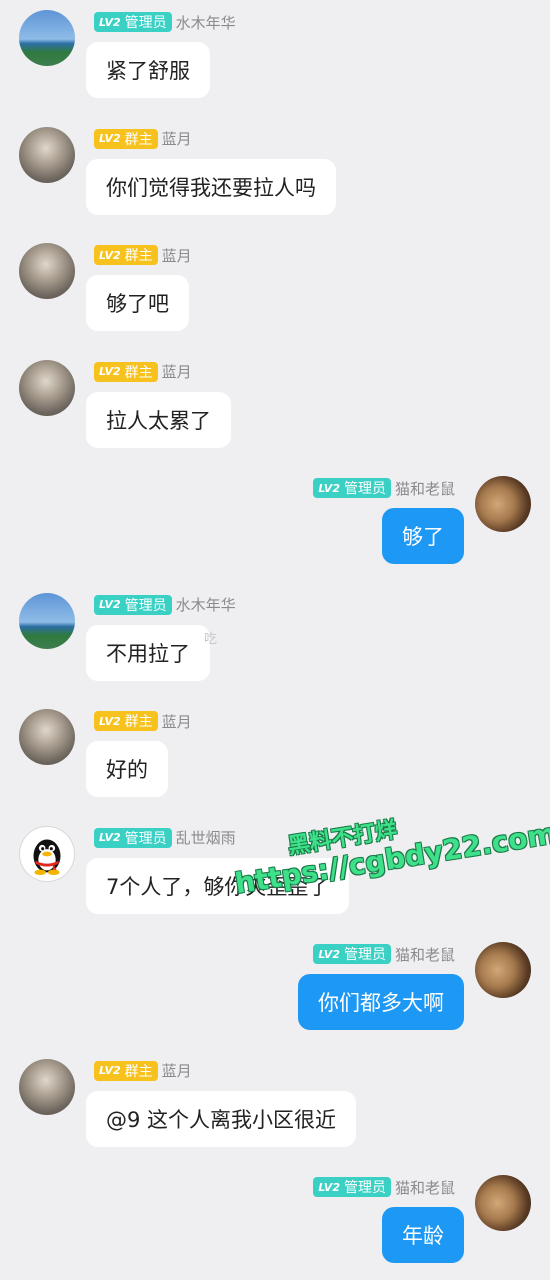 This screenshot has height=1280, width=550. Describe the element at coordinates (206, 837) in the screenshot. I see `sender-nickname: 乱世烟雨` at that location.